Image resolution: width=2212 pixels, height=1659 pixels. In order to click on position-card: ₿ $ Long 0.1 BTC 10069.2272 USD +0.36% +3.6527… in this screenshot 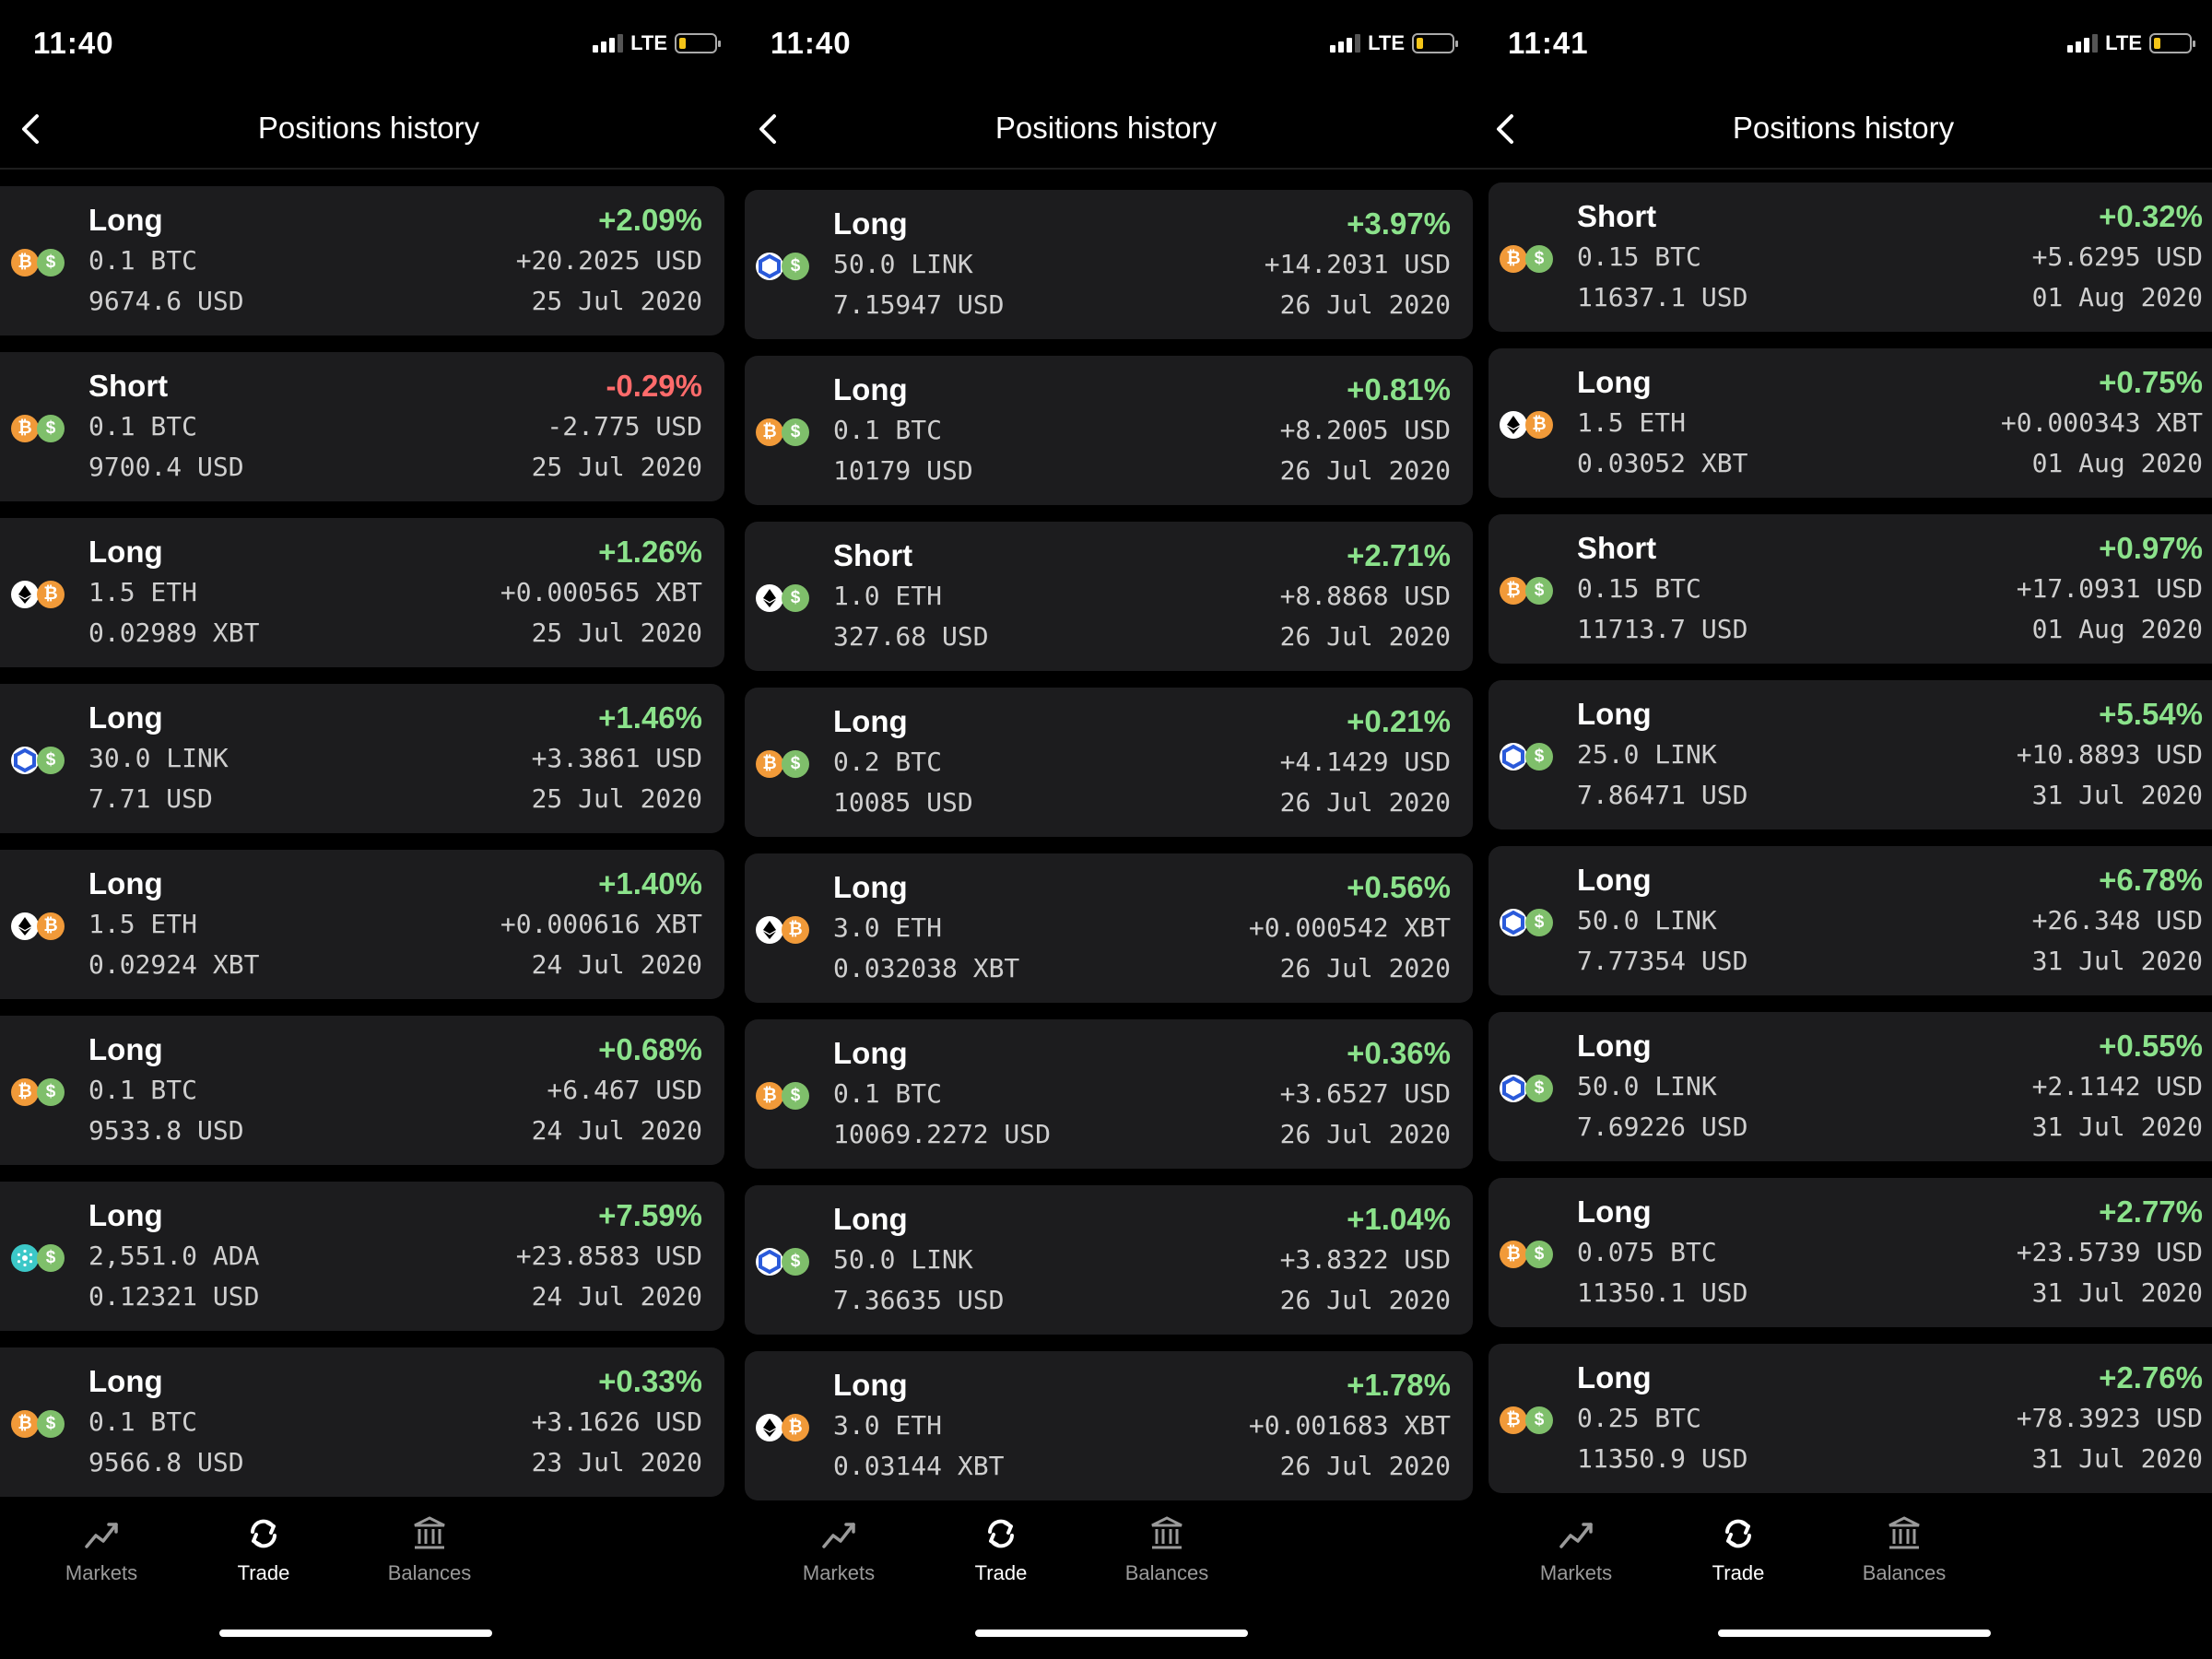, I will do `click(1109, 1094)`.